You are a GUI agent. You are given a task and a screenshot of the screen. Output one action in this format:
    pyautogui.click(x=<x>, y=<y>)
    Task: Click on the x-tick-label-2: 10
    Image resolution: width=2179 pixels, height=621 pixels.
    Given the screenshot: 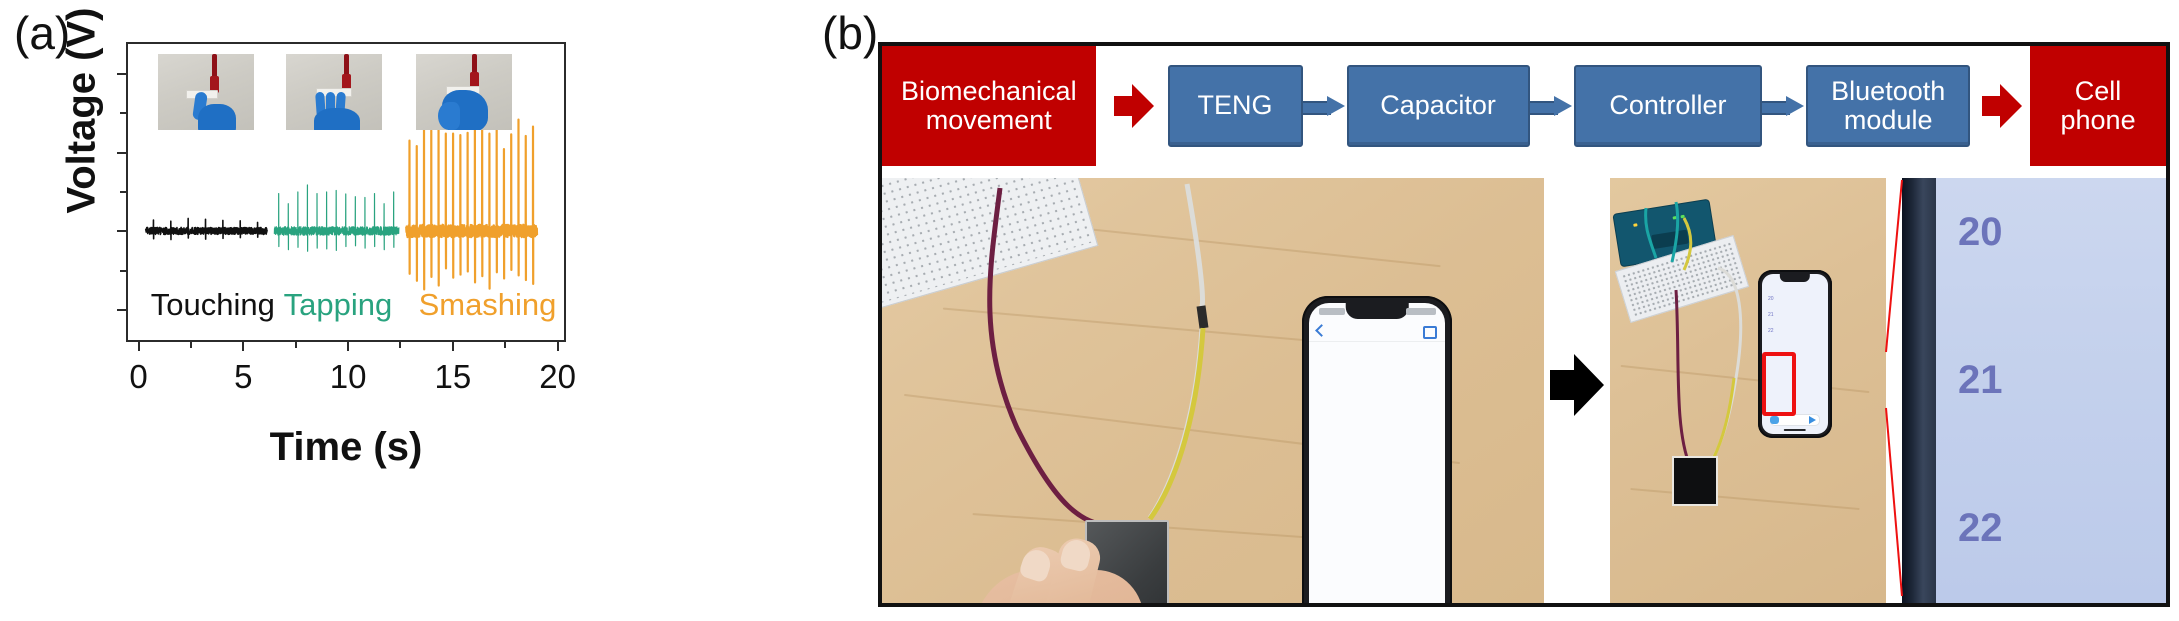 What is the action you would take?
    pyautogui.click(x=348, y=376)
    